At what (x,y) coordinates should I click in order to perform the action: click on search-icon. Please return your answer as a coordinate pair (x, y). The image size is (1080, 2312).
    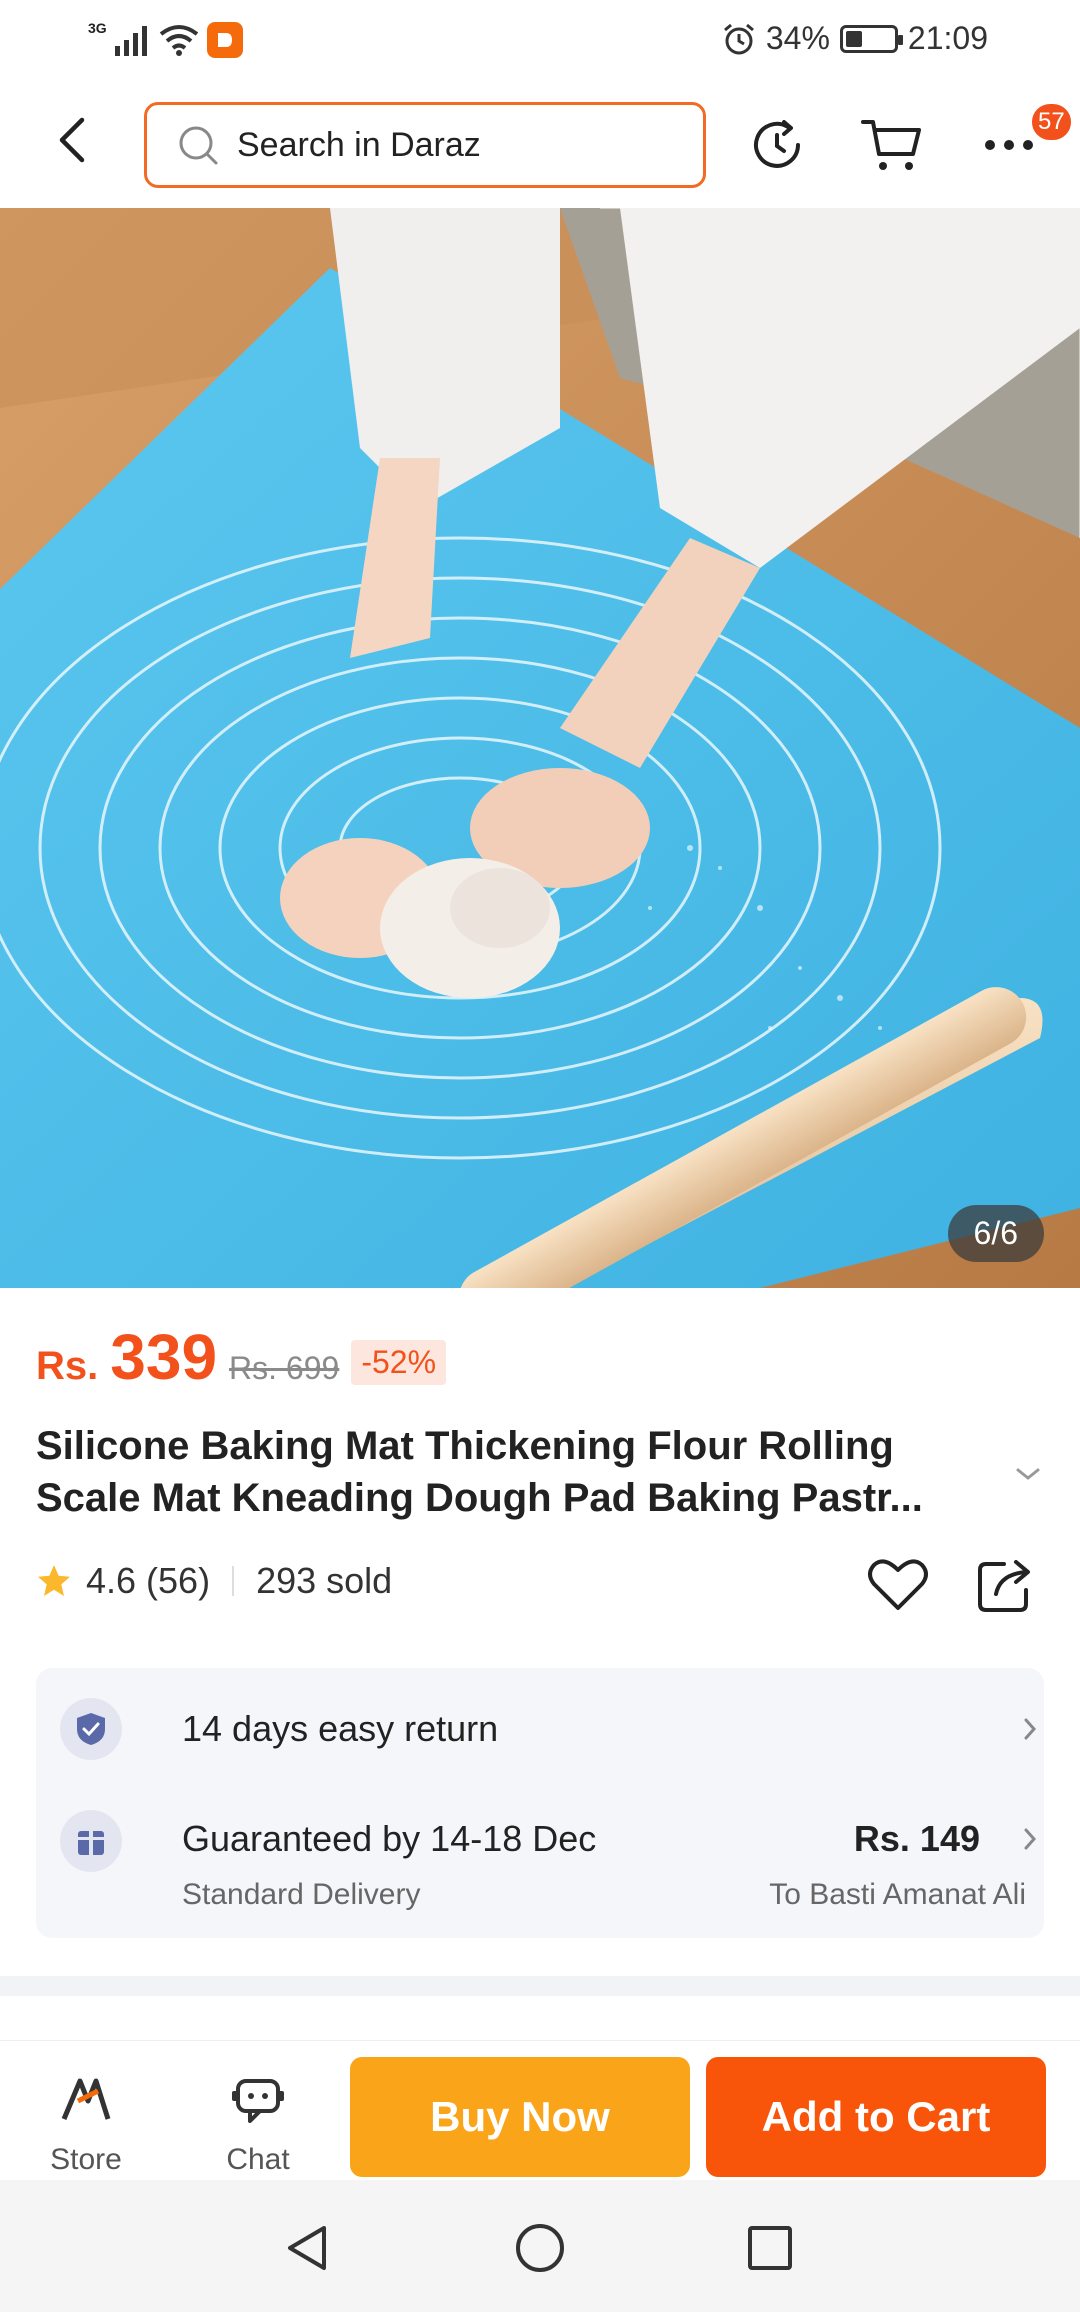
    Looking at the image, I should click on (198, 145).